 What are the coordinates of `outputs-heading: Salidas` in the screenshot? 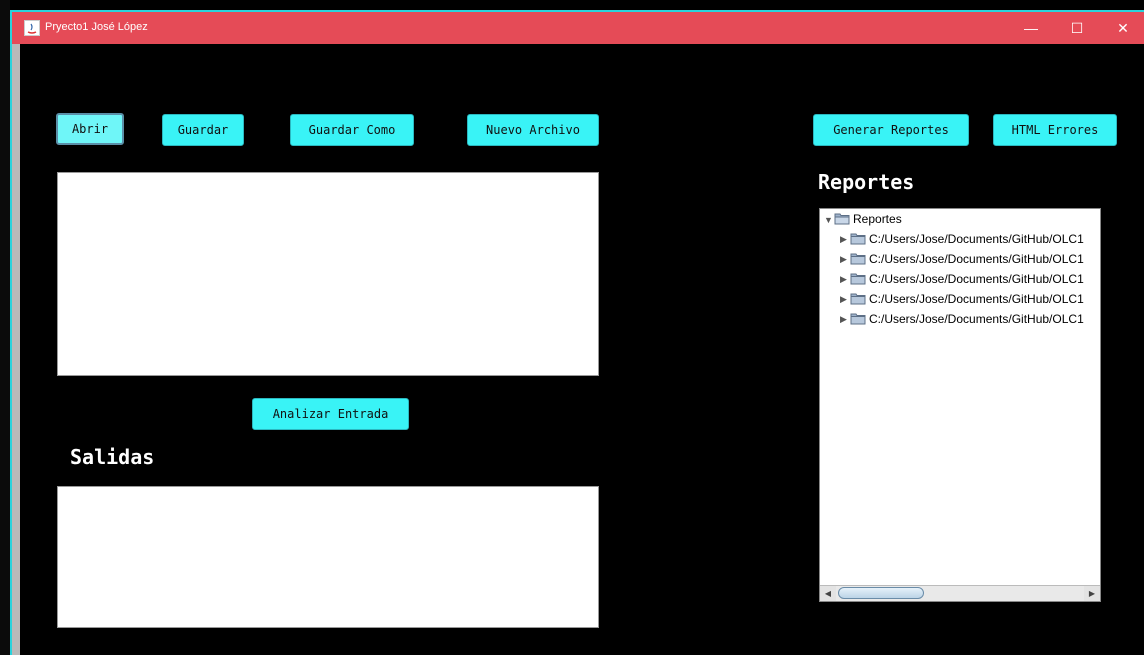 It's located at (112, 457).